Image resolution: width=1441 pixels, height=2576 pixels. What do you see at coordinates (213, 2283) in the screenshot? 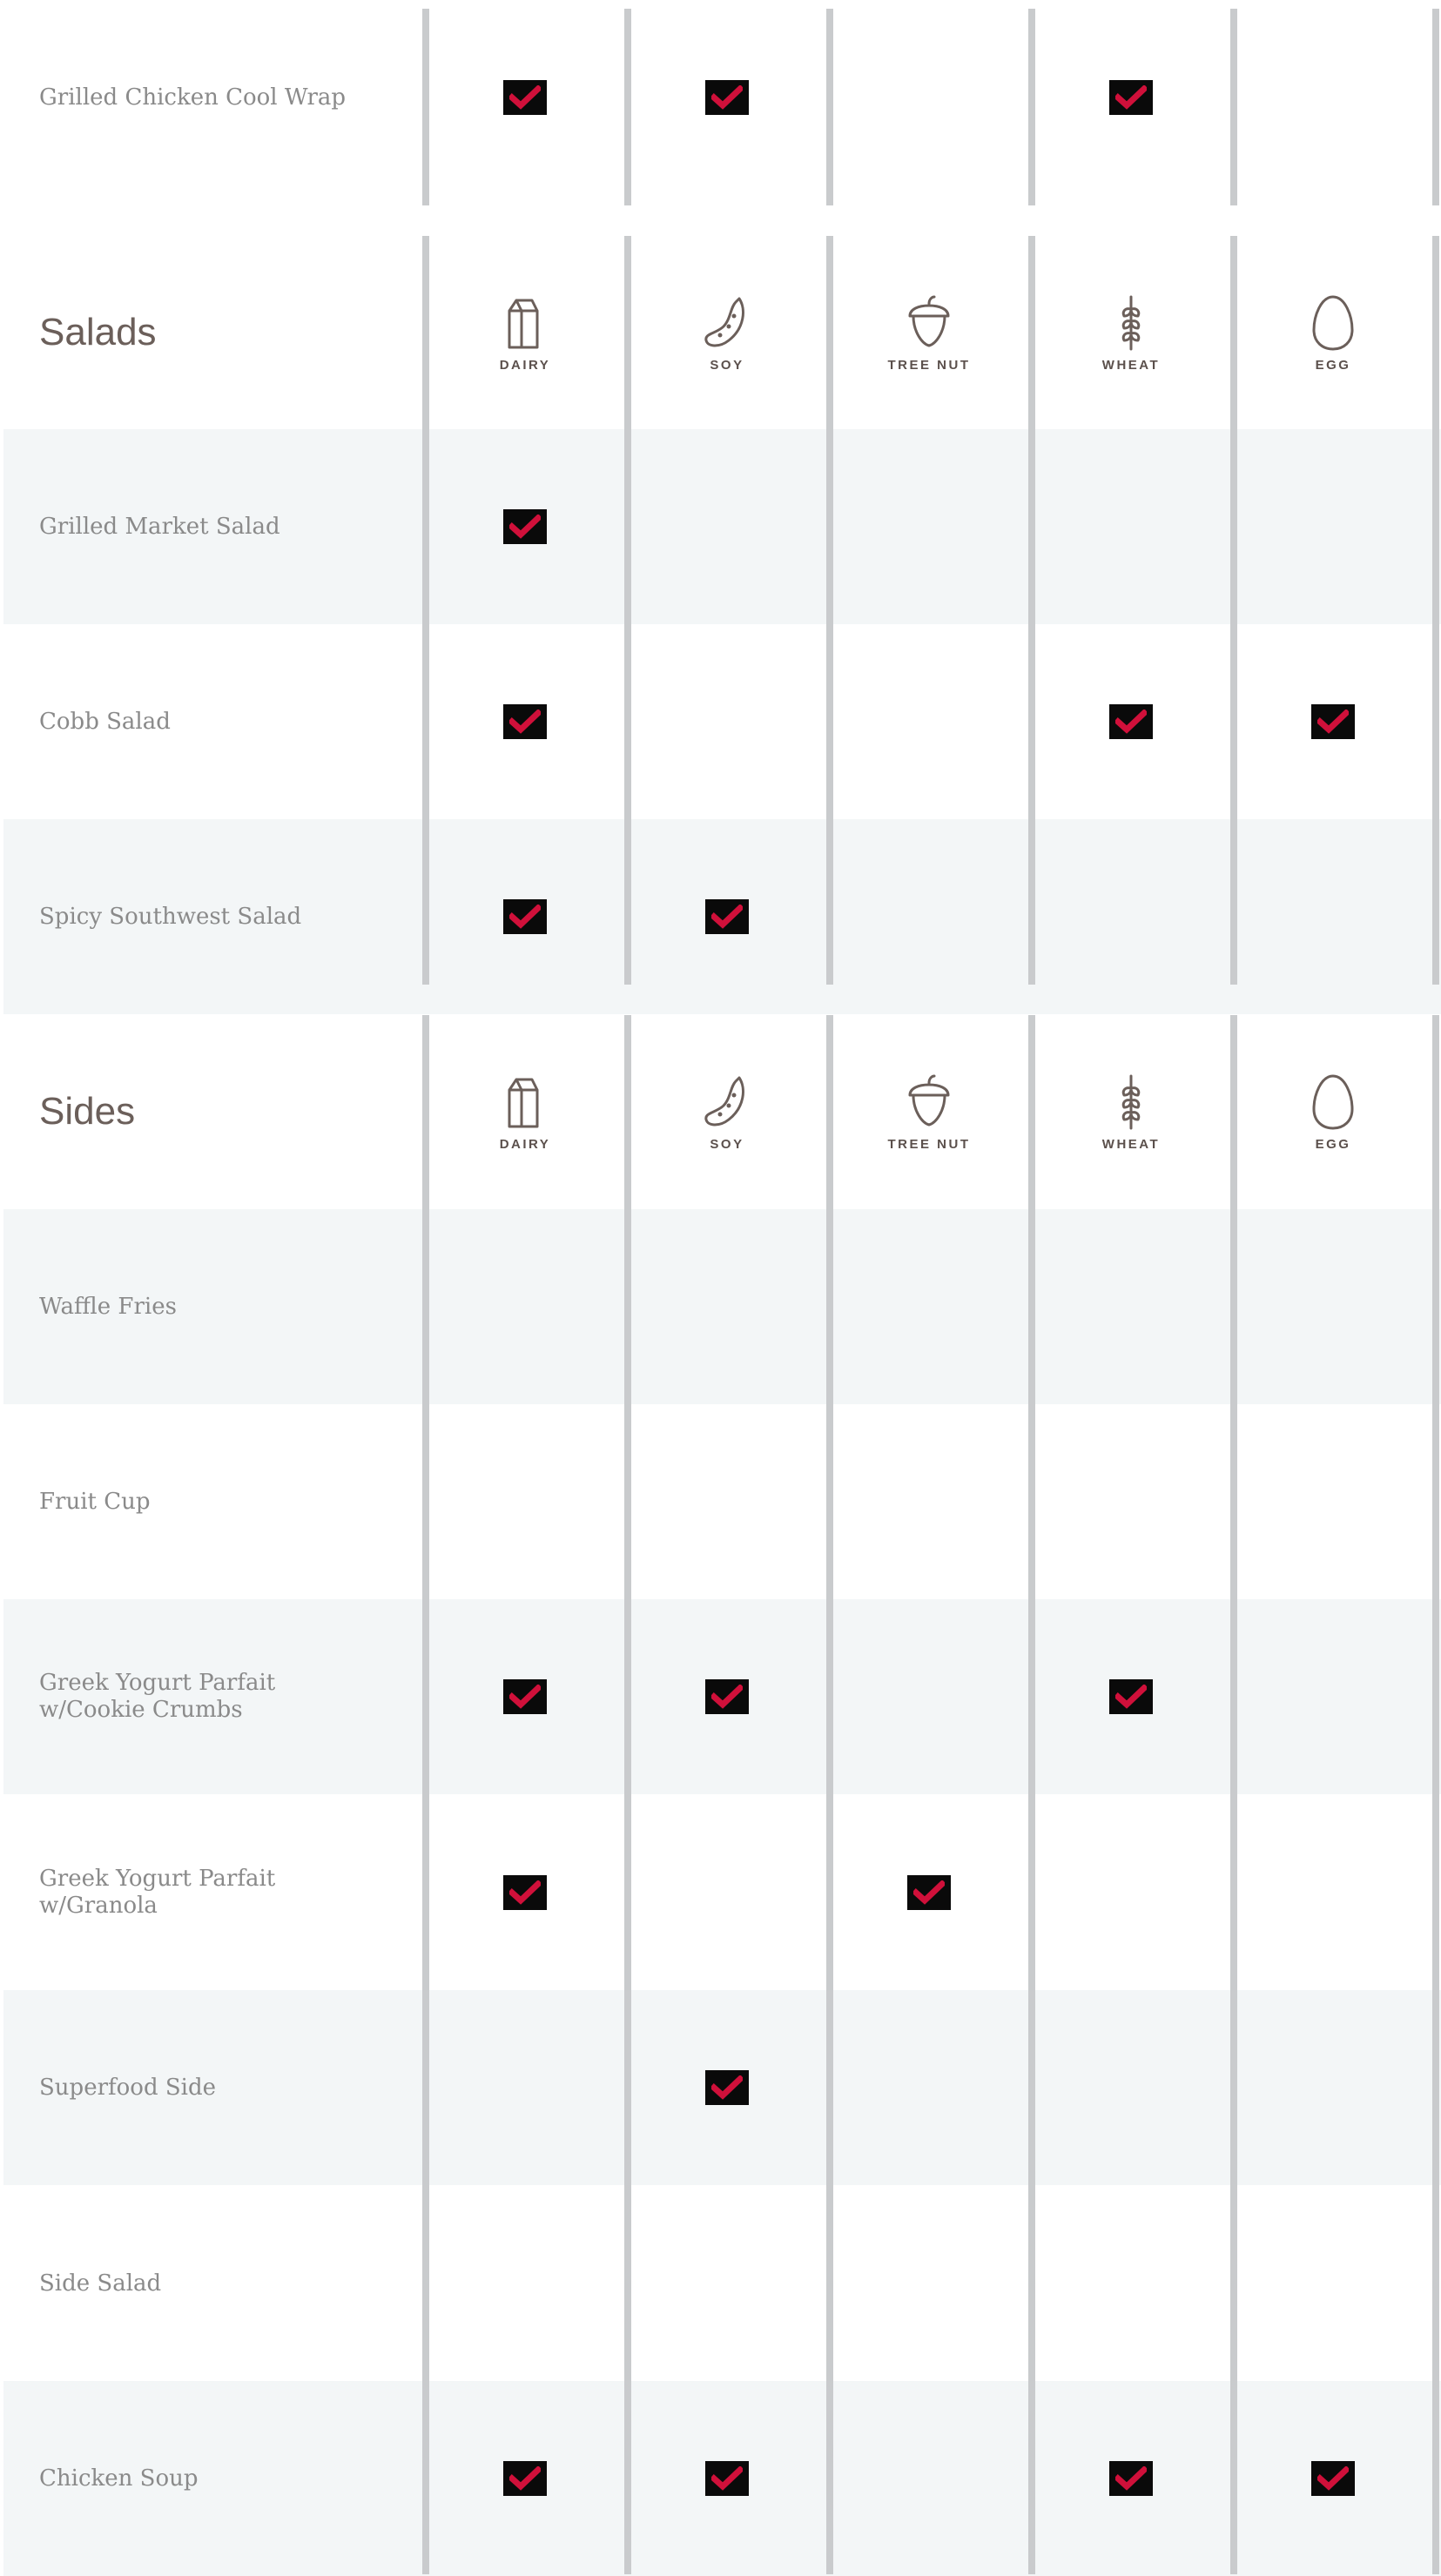
I see `row-name-cell: Side Salad` at bounding box center [213, 2283].